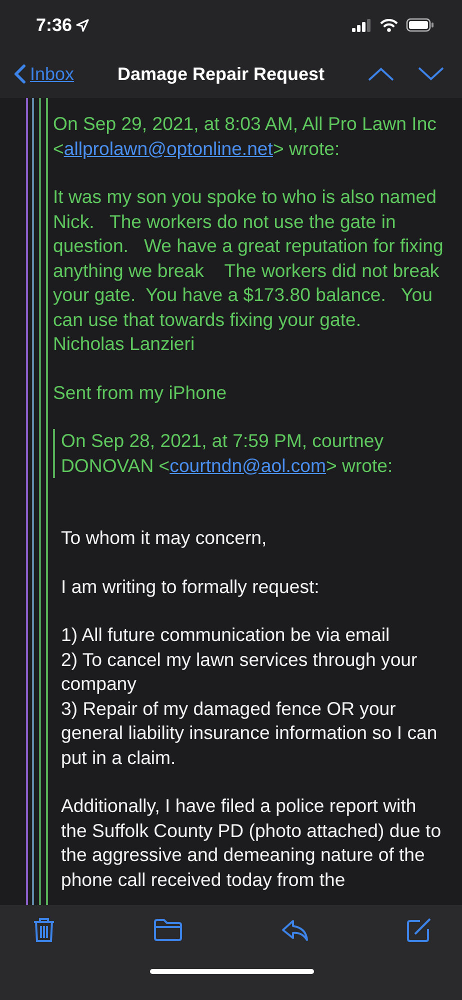 Image resolution: width=462 pixels, height=1000 pixels. What do you see at coordinates (389, 25) in the screenshot?
I see `wifi-icon` at bounding box center [389, 25].